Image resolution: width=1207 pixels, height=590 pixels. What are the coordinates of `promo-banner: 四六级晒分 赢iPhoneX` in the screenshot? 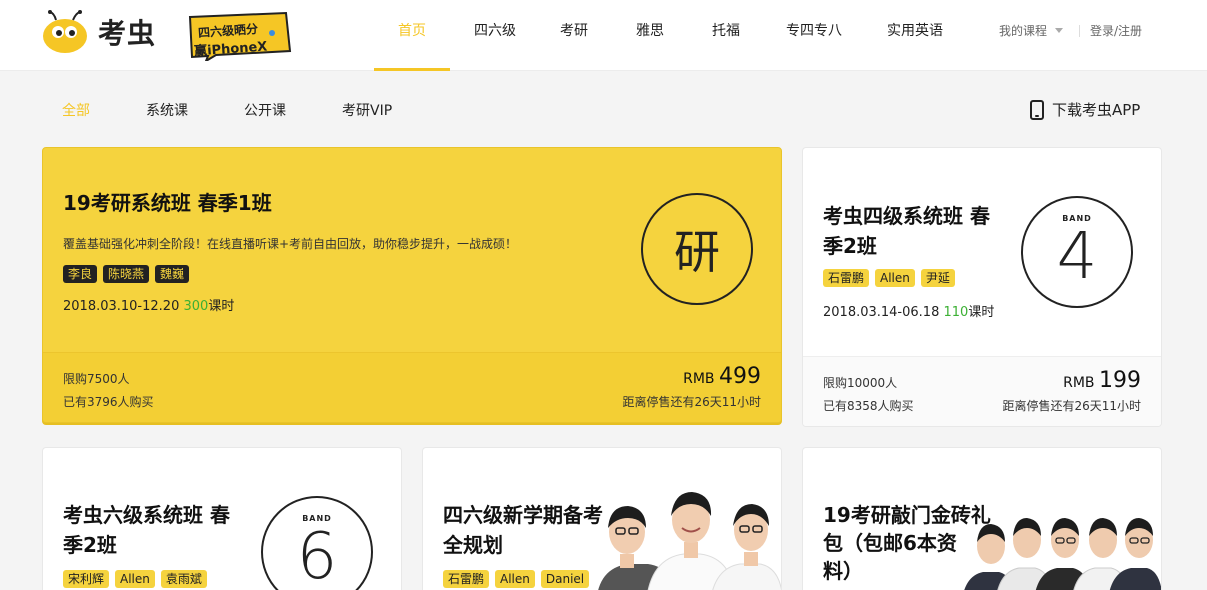 It's located at (239, 36).